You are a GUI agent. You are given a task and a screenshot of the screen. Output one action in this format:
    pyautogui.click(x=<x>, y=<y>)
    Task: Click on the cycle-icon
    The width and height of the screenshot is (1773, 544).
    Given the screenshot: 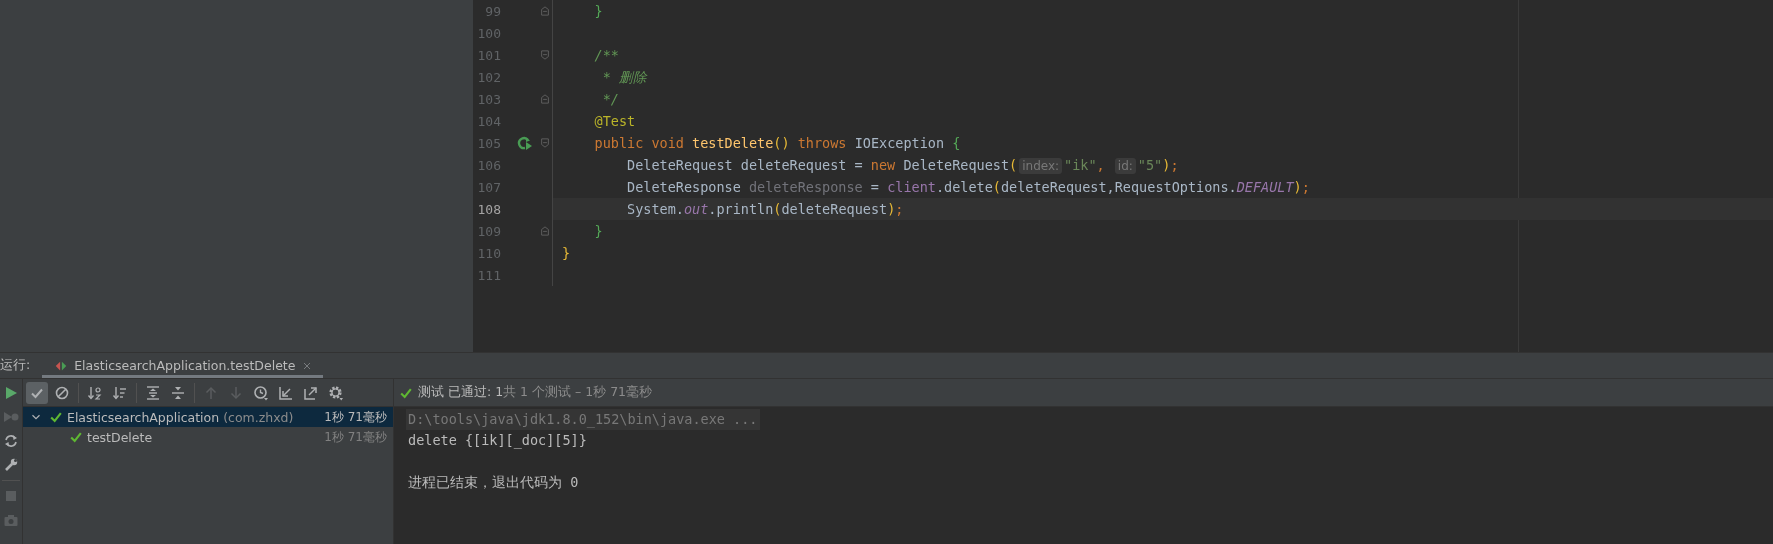 What is the action you would take?
    pyautogui.click(x=11, y=441)
    